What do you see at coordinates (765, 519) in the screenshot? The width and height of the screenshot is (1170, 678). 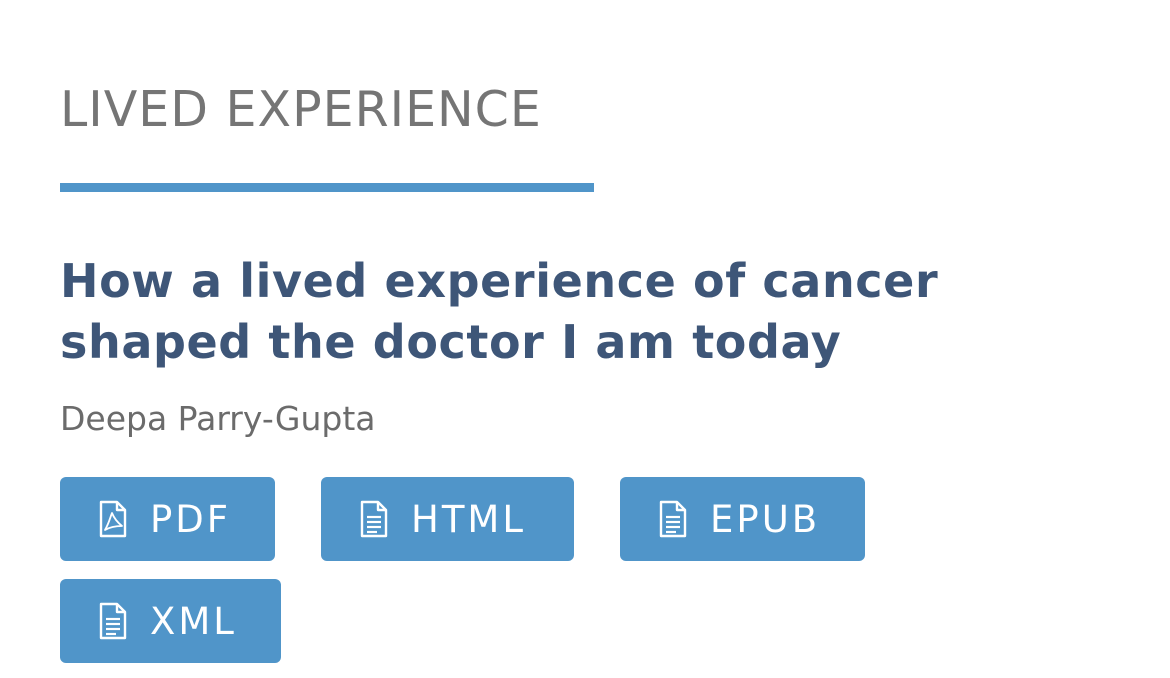 I see `epub-button-label: EPUB` at bounding box center [765, 519].